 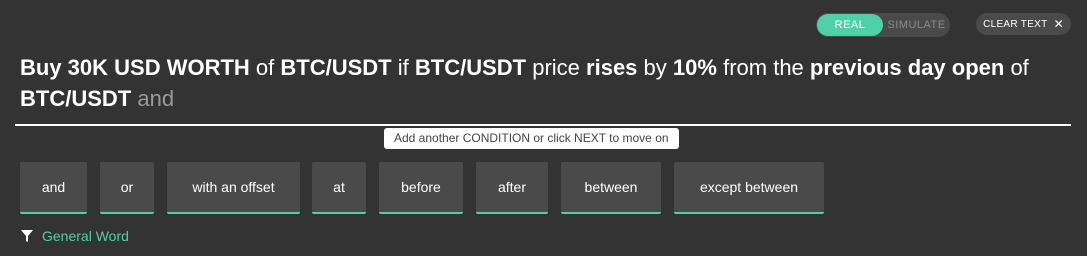 What do you see at coordinates (850, 25) in the screenshot?
I see `mode-real-option: REAL` at bounding box center [850, 25].